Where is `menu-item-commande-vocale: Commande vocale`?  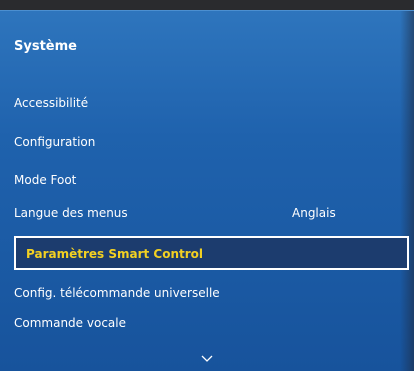 menu-item-commande-vocale: Commande vocale is located at coordinates (70, 323).